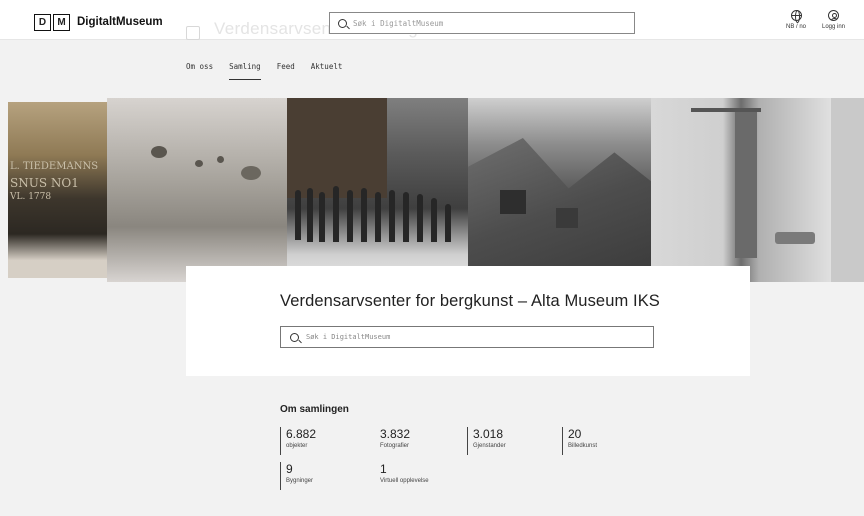 This screenshot has width=864, height=516. I want to click on parked-car, so click(795, 238).